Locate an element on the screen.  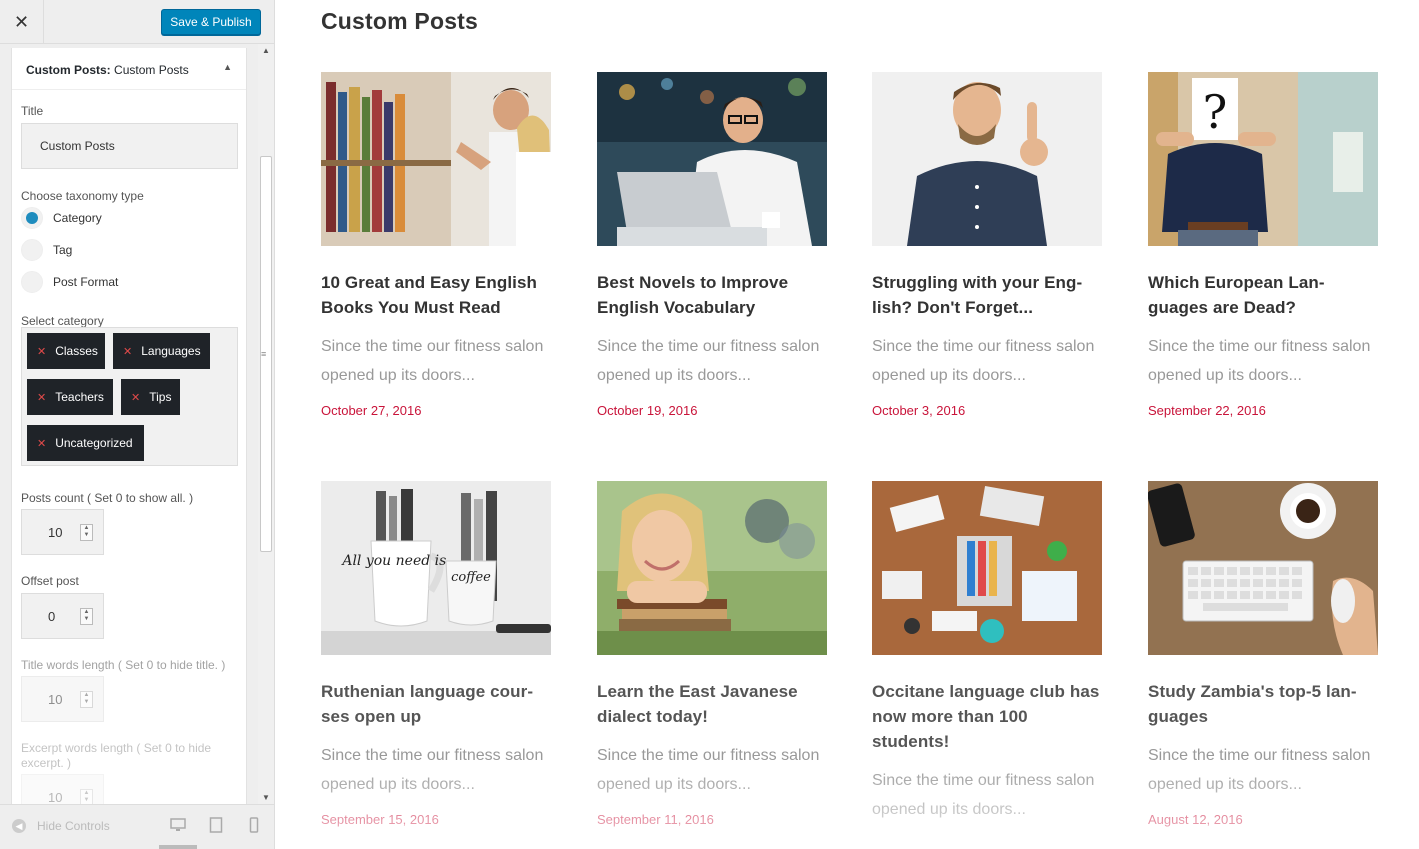
post-image-question-mark-man: ? is located at coordinates (1263, 159).